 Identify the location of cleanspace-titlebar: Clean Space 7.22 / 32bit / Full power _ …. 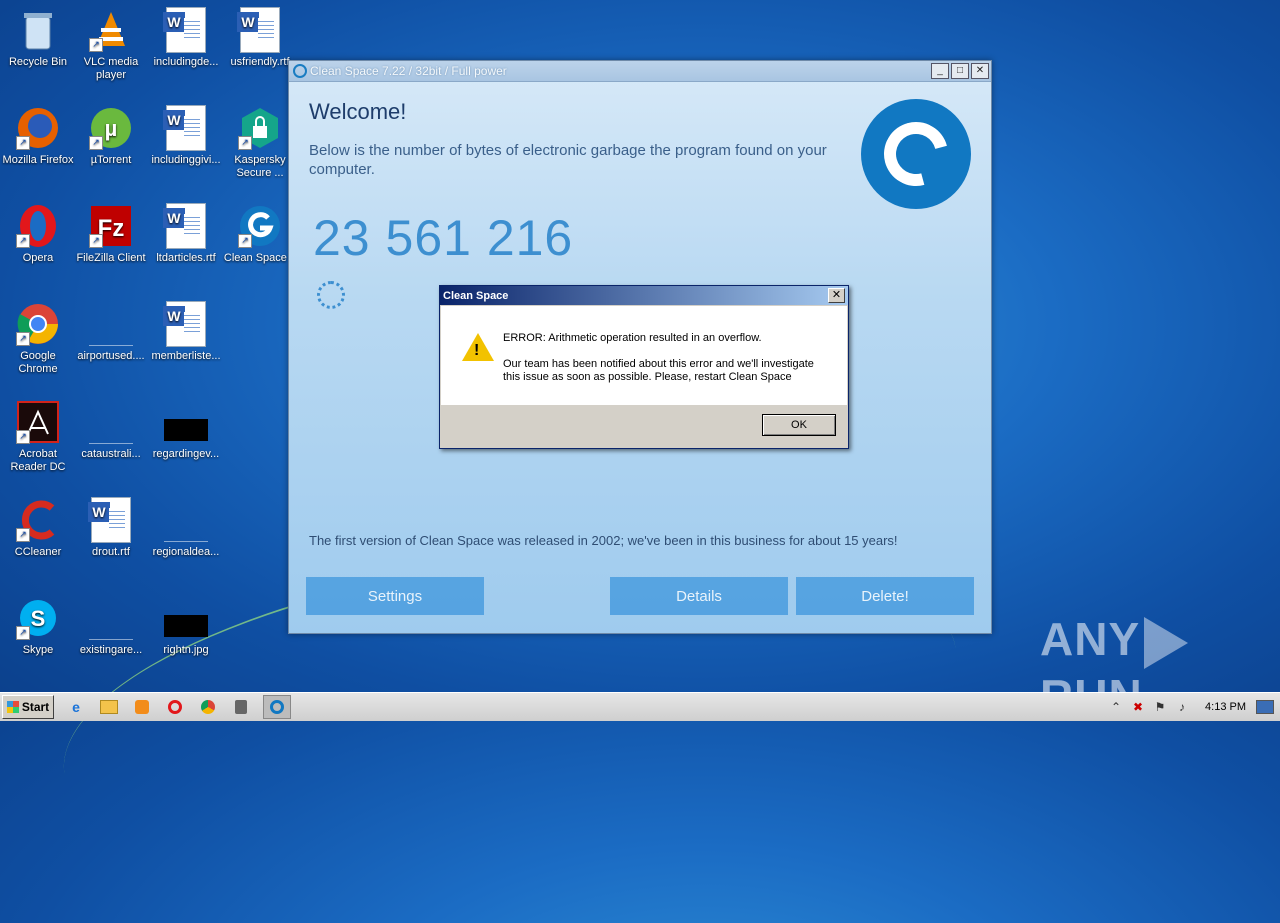
(640, 71).